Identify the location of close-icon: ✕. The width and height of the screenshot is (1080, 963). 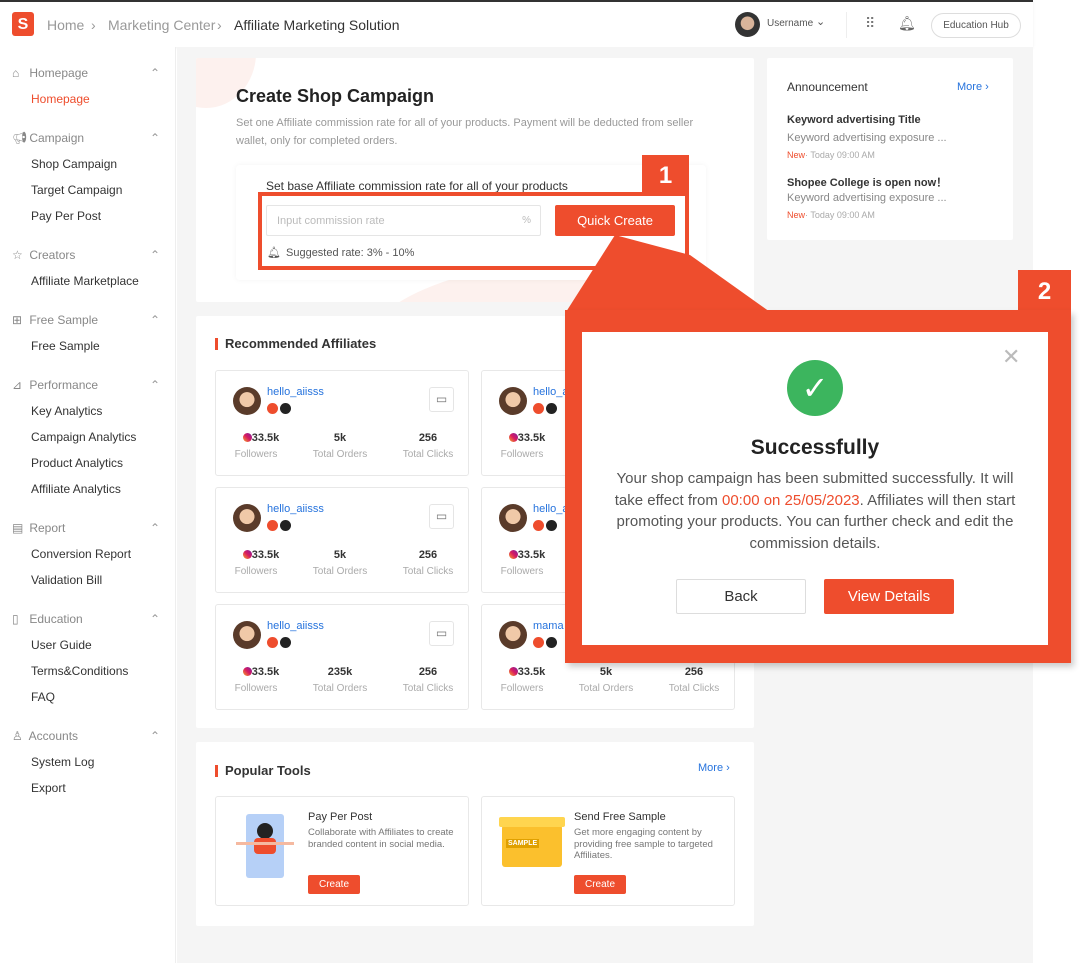
(1011, 357).